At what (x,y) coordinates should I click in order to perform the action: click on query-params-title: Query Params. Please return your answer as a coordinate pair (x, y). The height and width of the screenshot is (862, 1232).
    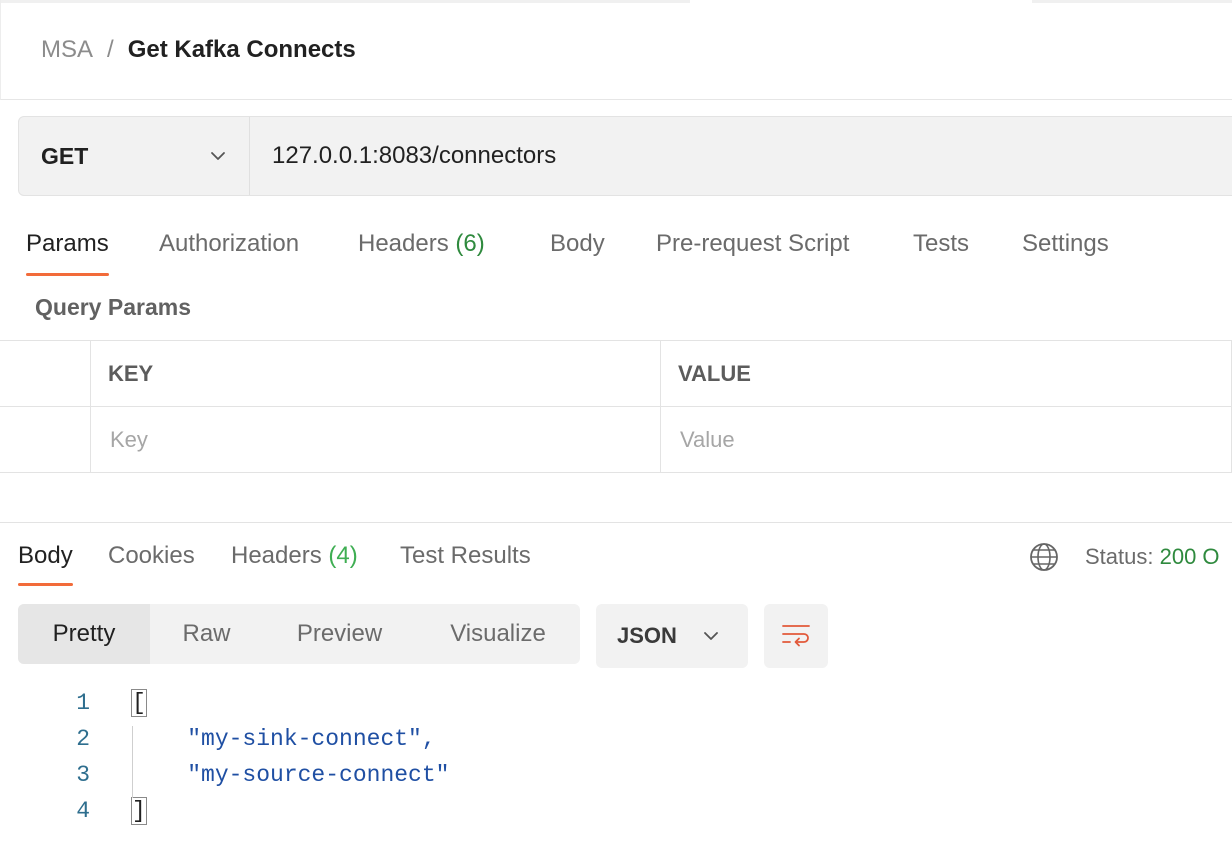
    Looking at the image, I should click on (113, 307).